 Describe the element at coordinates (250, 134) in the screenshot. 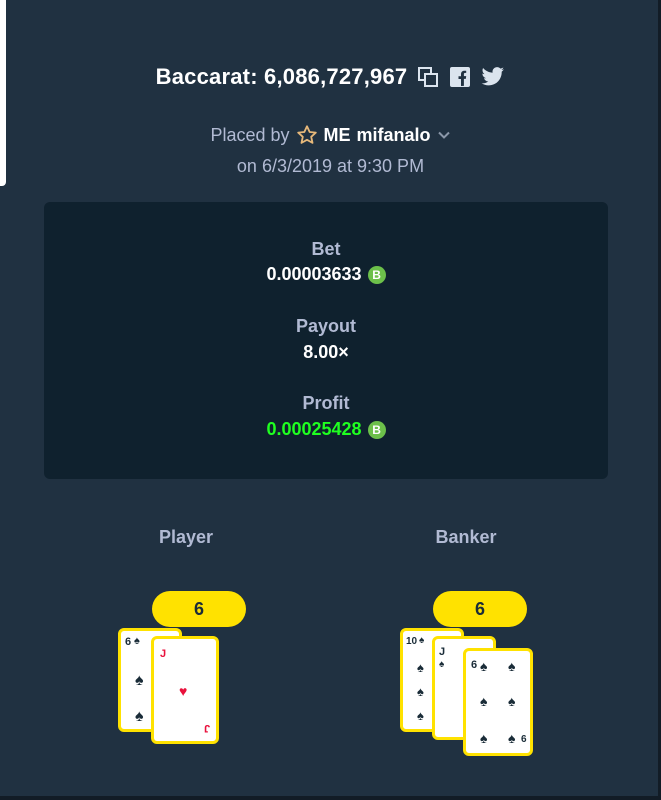

I see `placed-by-label: Placed by` at that location.